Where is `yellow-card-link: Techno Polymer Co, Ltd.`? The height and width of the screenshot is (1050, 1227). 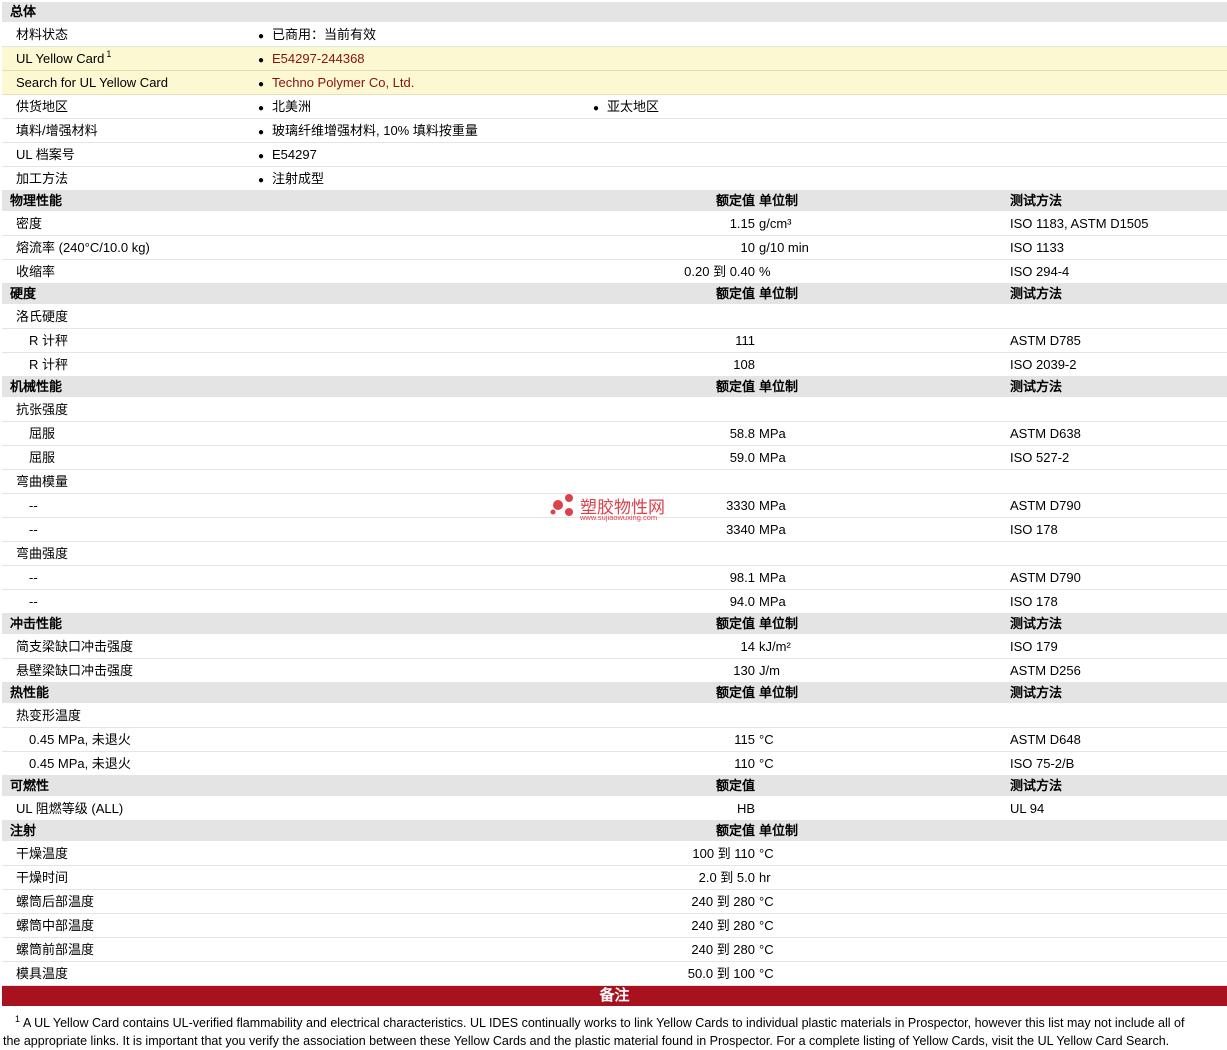 yellow-card-link: Techno Polymer Co, Ltd. is located at coordinates (343, 82).